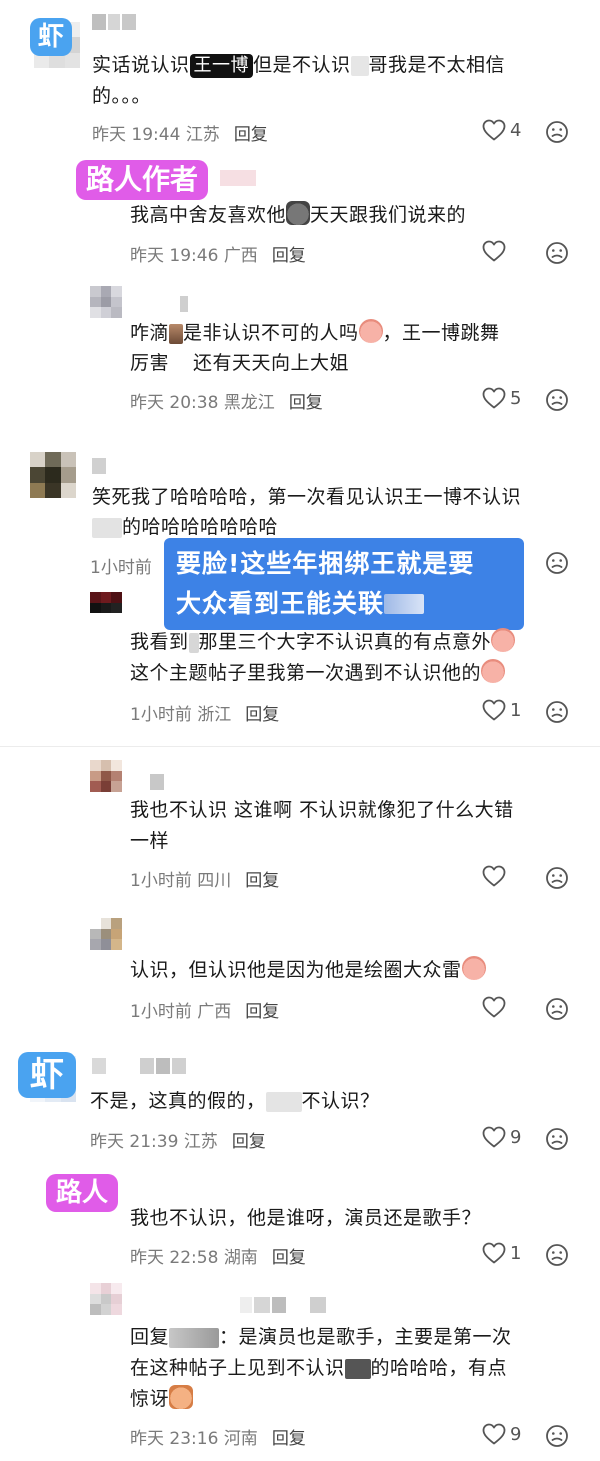 This screenshot has height=1461, width=600. I want to click on comment-text: 笑死我了哈哈哈哈，第一次看见认识王一博不认识, so click(307, 497).